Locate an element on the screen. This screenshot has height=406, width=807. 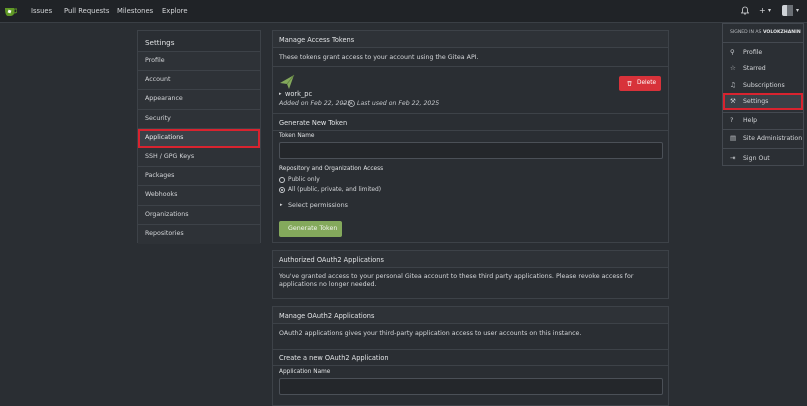
token-name: work_pc is located at coordinates (299, 94).